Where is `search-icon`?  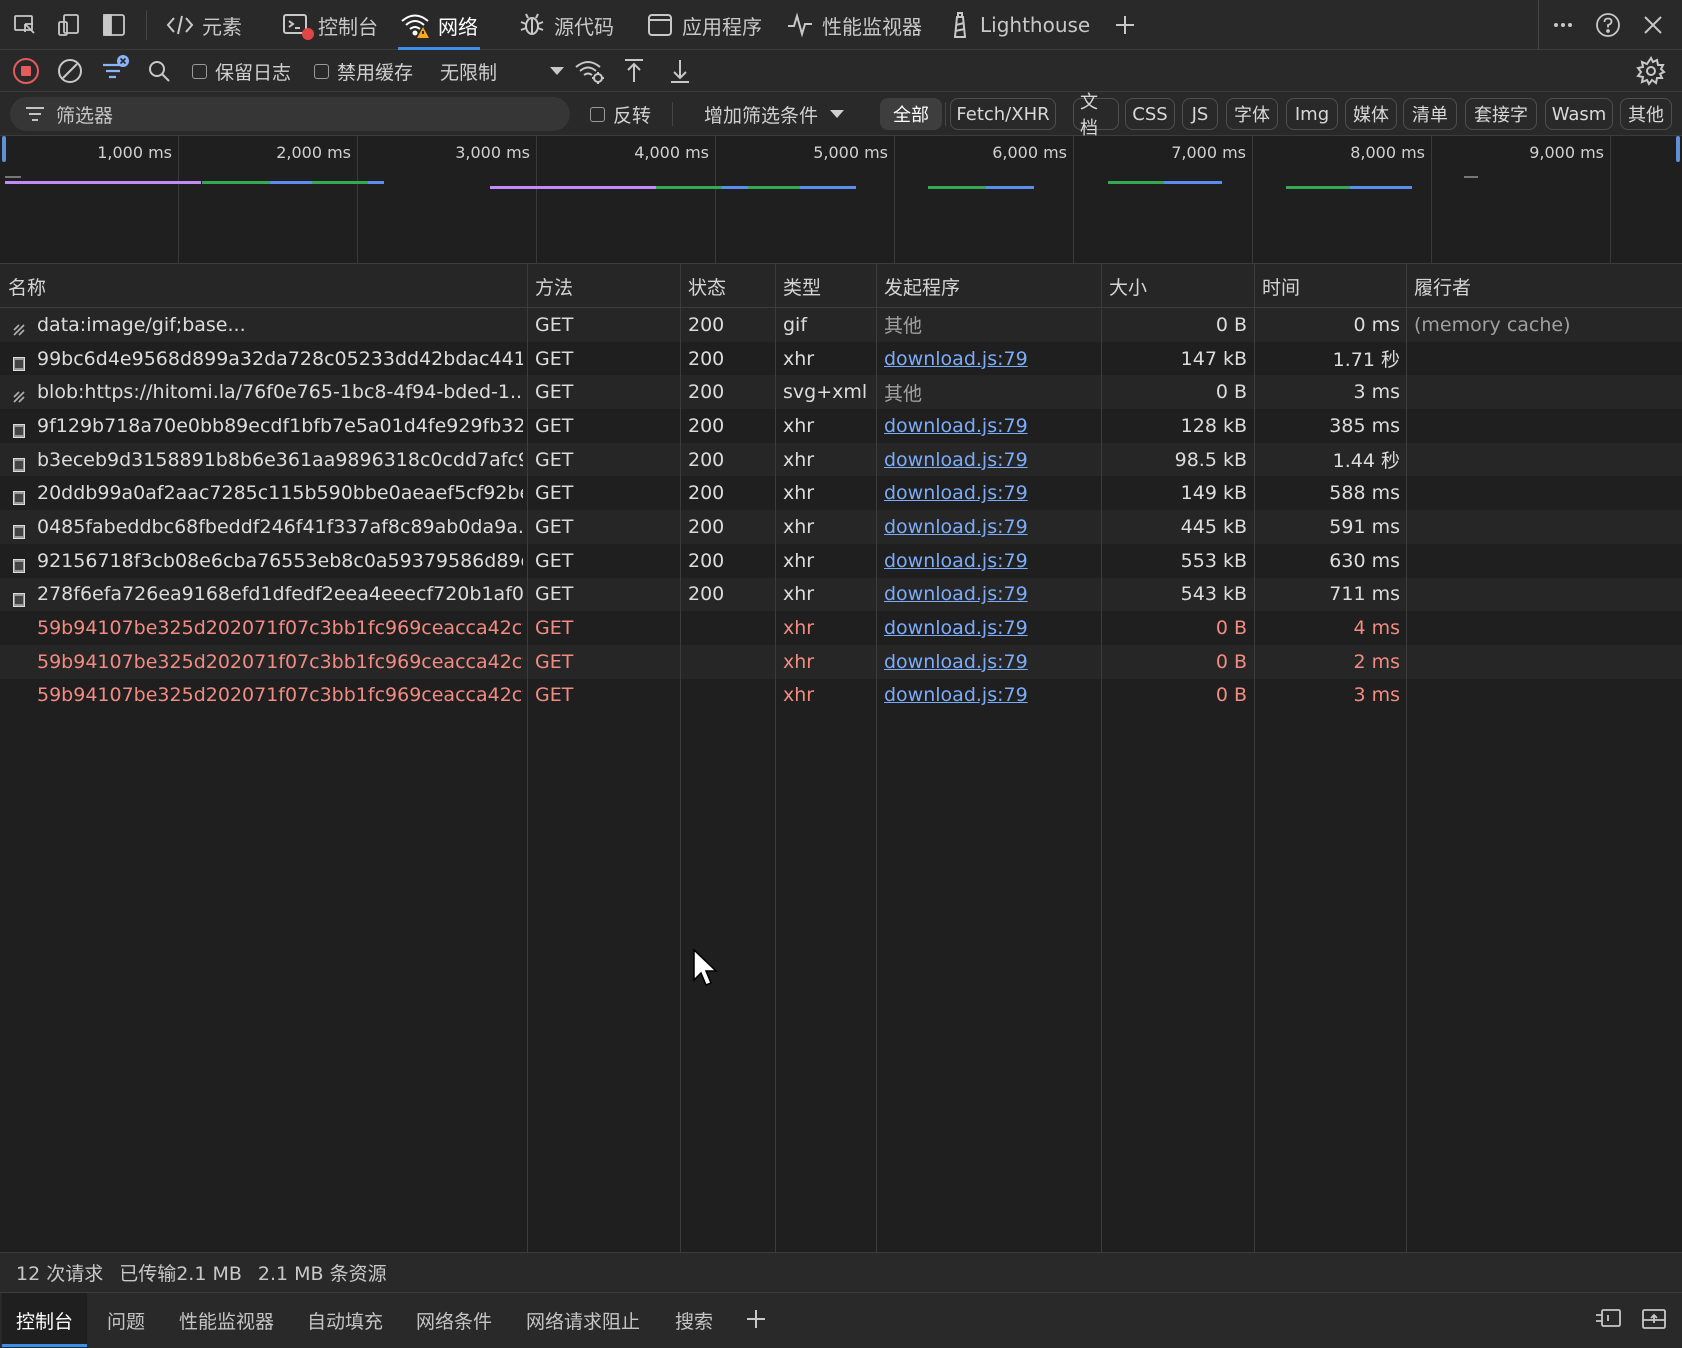
search-icon is located at coordinates (159, 71).